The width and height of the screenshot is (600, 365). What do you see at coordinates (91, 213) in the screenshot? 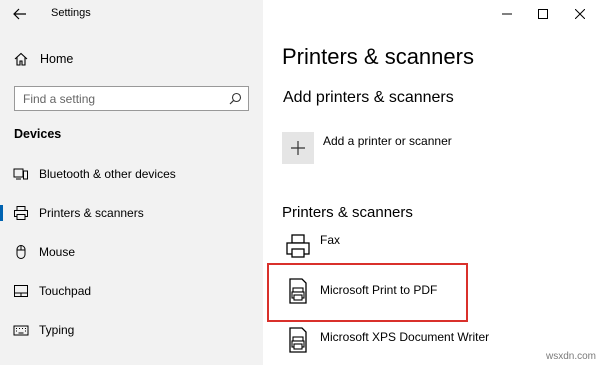
I see `sidebar-item-label: Printers & scanners` at bounding box center [91, 213].